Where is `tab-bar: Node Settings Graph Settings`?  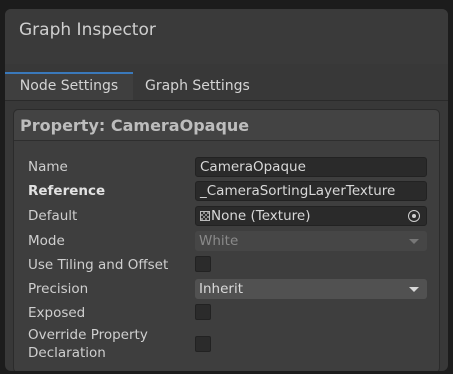
tab-bar: Node Settings Graph Settings is located at coordinates (226, 86).